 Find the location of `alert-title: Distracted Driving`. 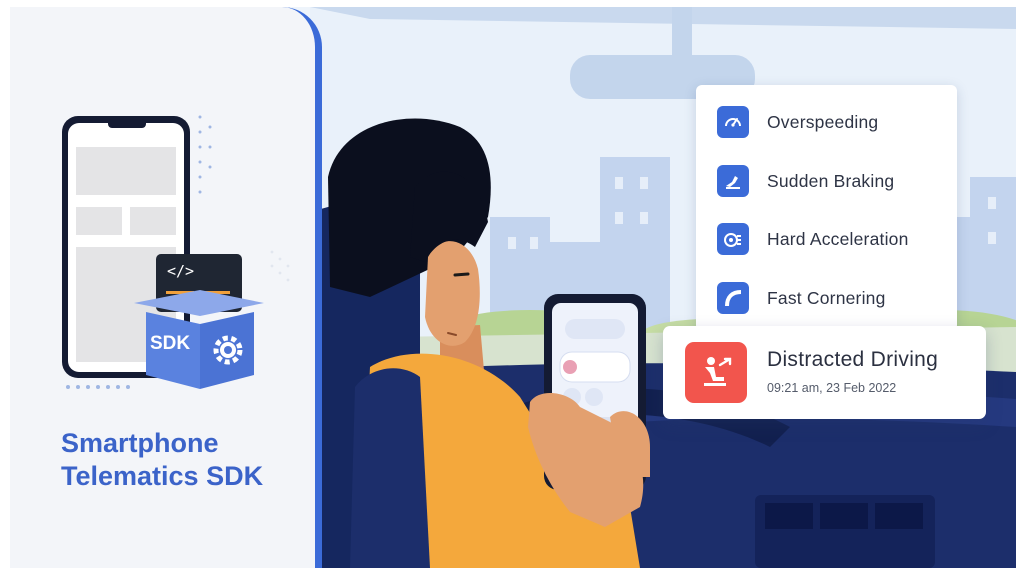

alert-title: Distracted Driving is located at coordinates (853, 359).